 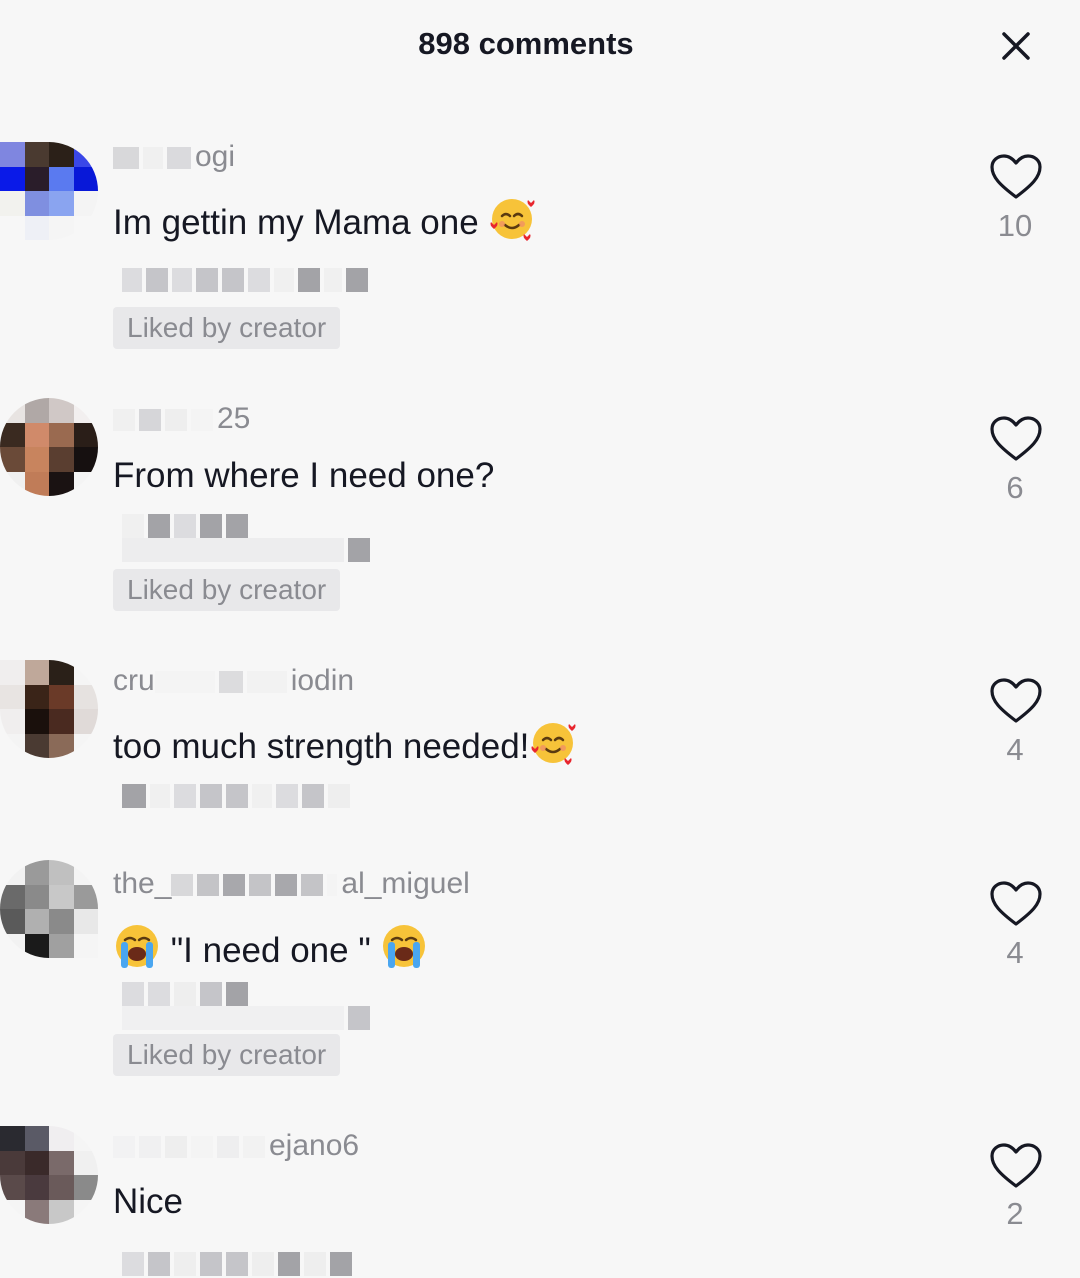 I want to click on comment-username: ogi, so click(x=174, y=157).